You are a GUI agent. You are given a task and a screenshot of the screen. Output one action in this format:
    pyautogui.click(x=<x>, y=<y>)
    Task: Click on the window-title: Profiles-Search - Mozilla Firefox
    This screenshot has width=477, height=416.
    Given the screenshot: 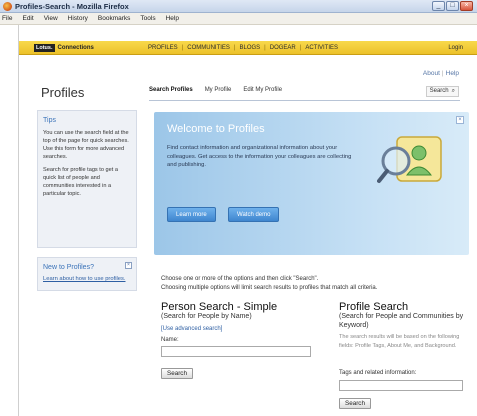 What is the action you would take?
    pyautogui.click(x=72, y=6)
    